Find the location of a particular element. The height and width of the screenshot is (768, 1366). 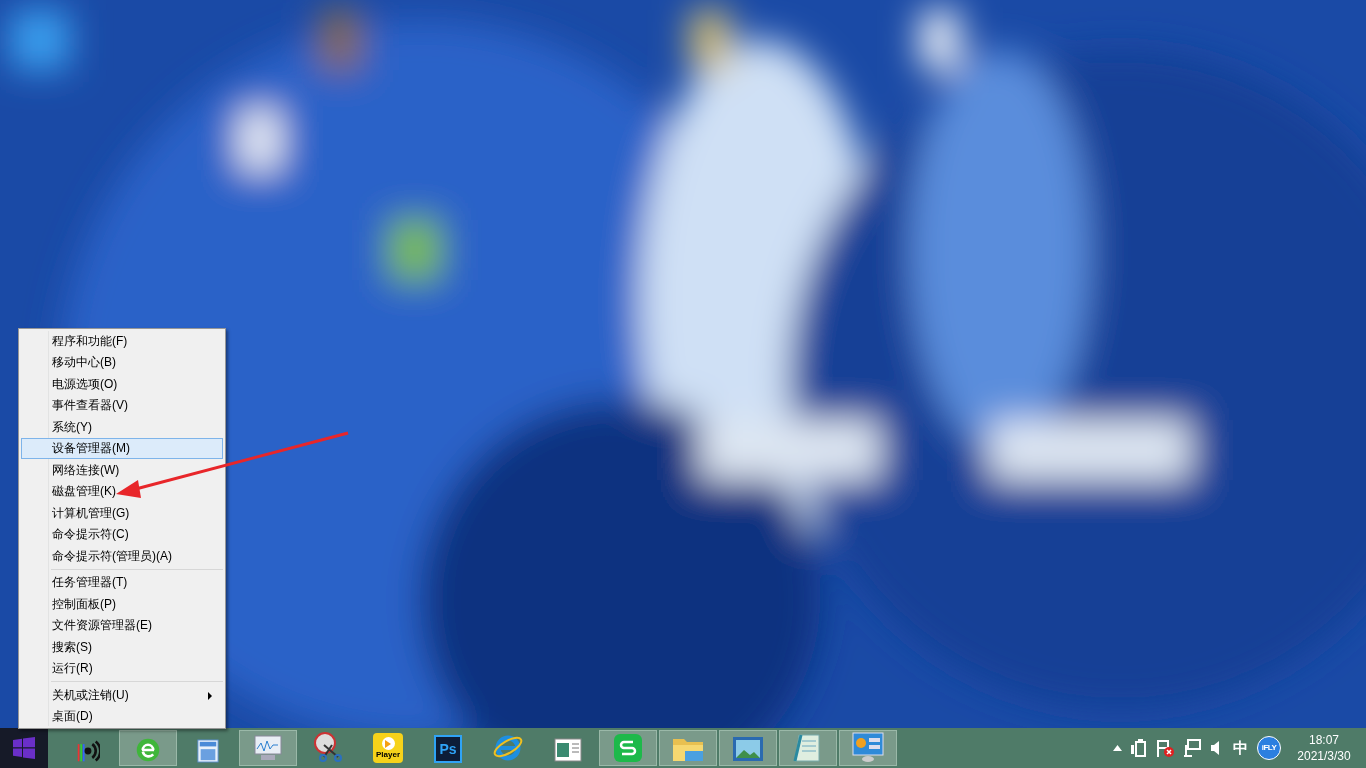

menu-item: 设备管理器(M) is located at coordinates (122, 448).